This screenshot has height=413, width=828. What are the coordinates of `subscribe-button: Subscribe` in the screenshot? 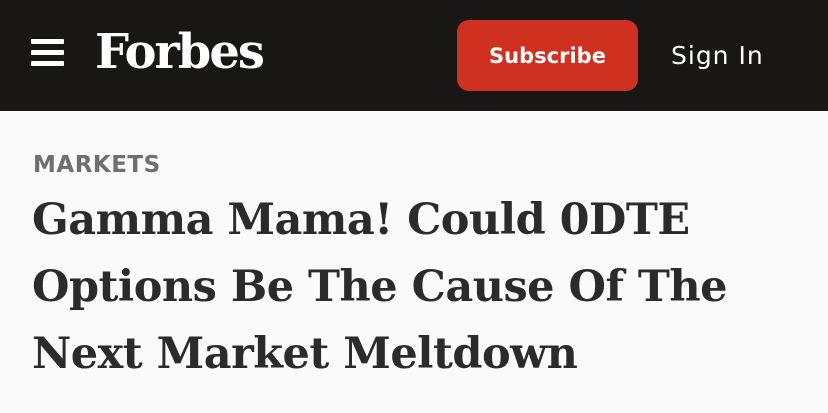 It's located at (547, 55).